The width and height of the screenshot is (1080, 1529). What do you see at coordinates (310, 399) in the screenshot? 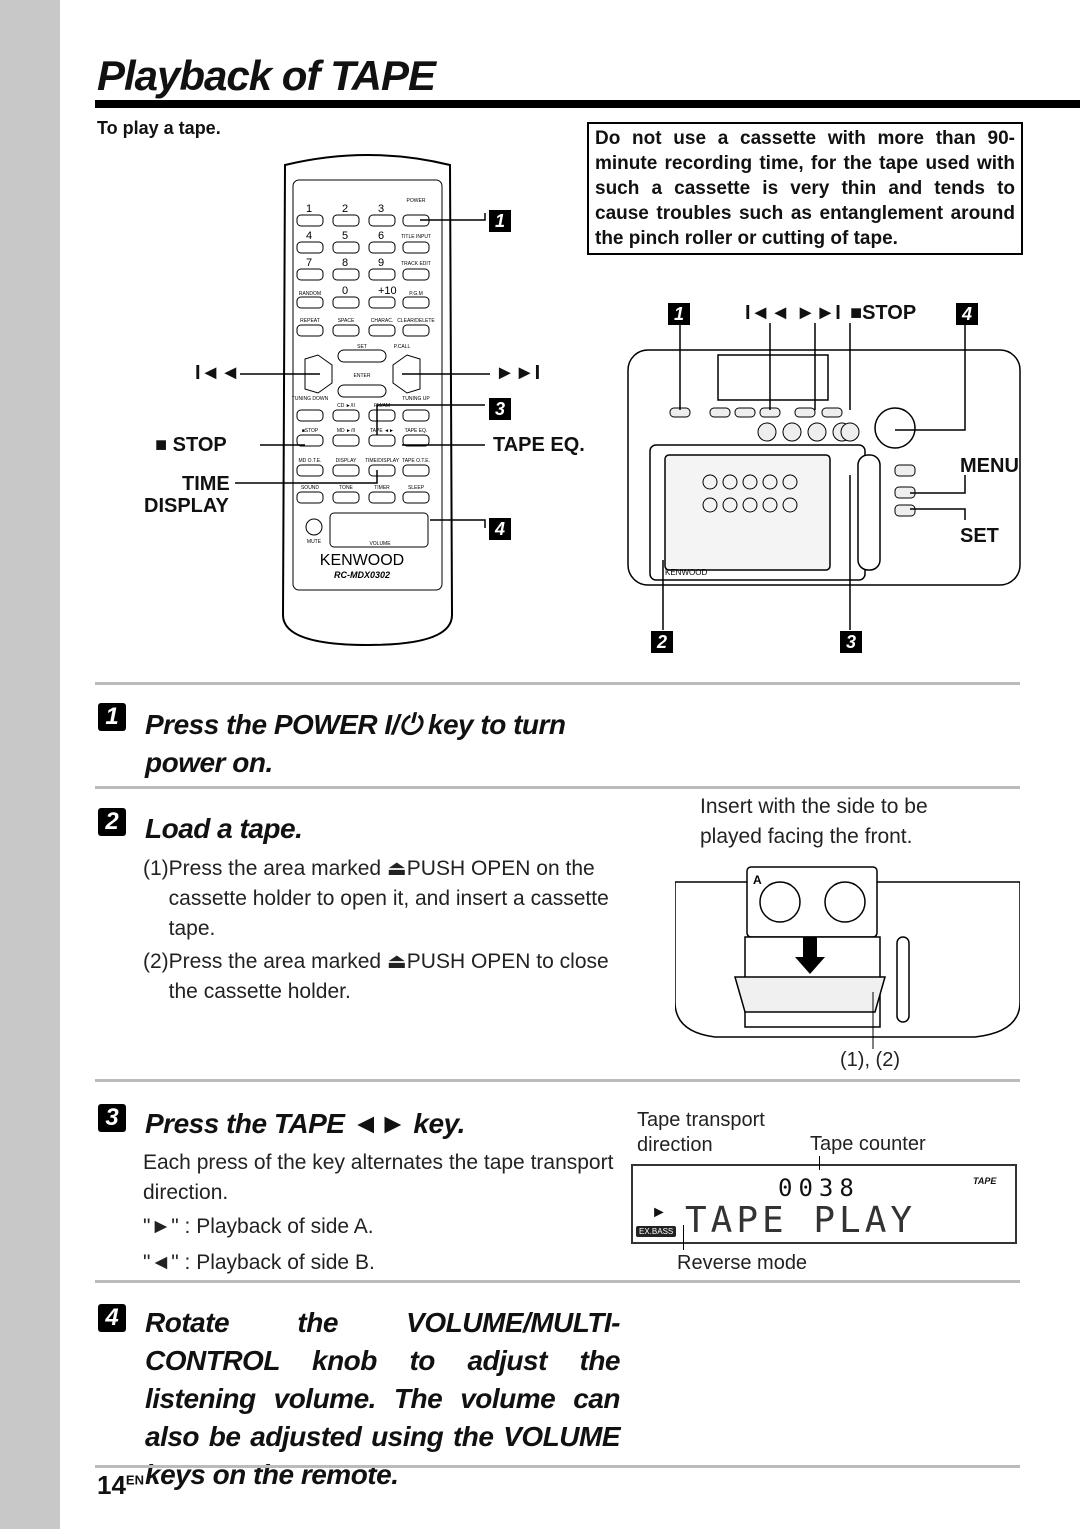
I see `remote-key-label: TUNING DOWN` at bounding box center [310, 399].